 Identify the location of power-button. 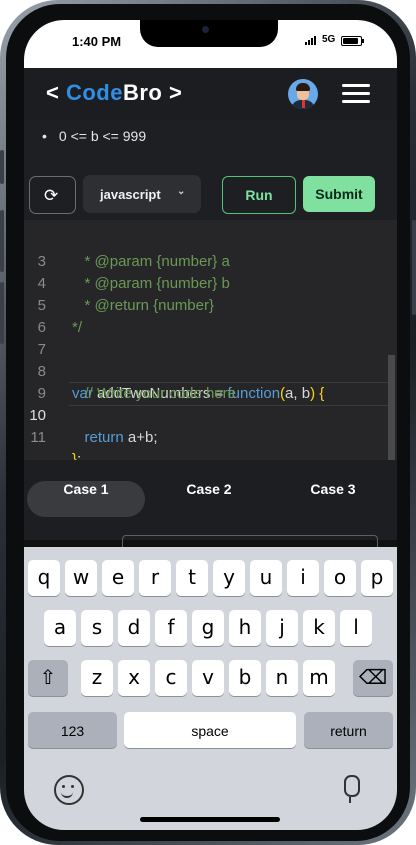
(414, 267).